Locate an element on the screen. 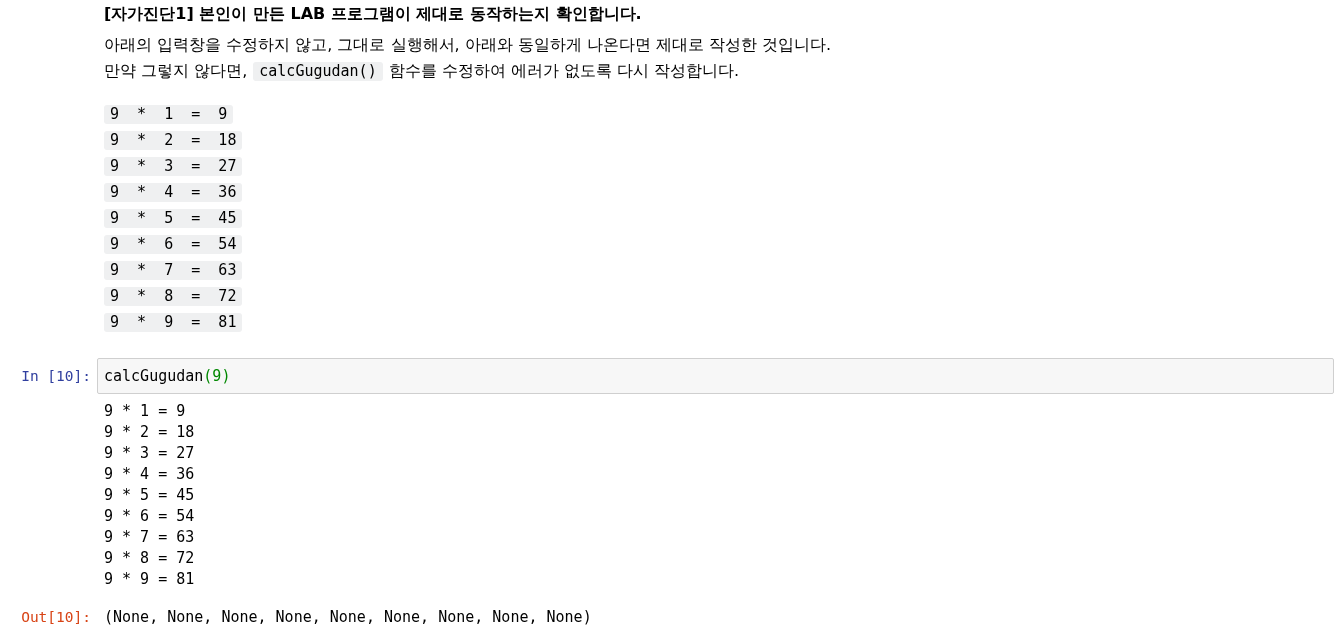 This screenshot has height=640, width=1343. inline-code: 9 * 6 = 54 is located at coordinates (173, 244).